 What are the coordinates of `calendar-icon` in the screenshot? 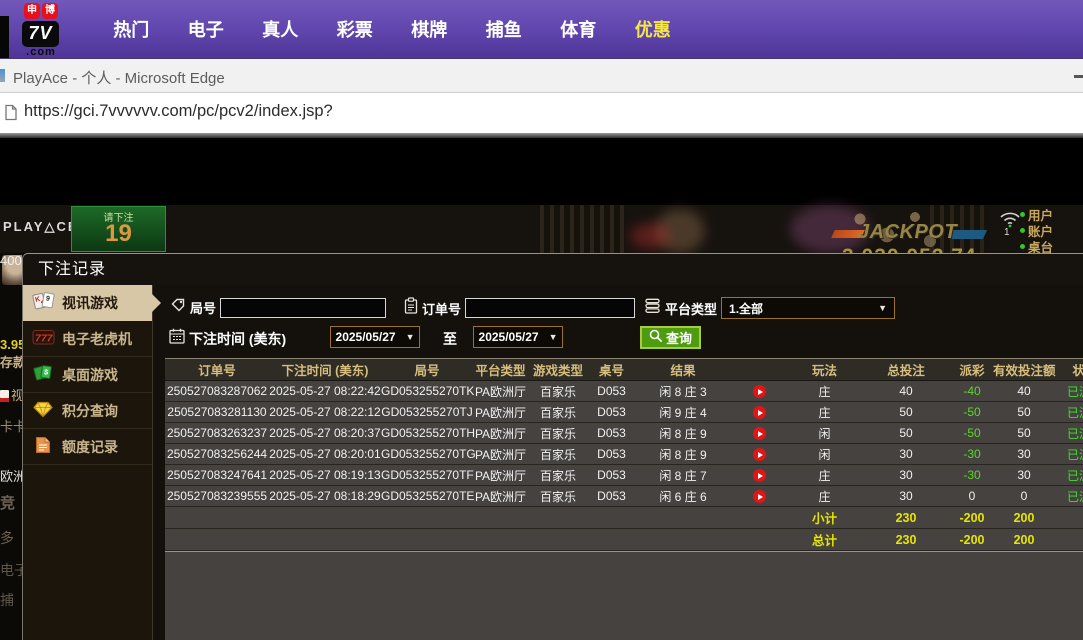 It's located at (177, 338).